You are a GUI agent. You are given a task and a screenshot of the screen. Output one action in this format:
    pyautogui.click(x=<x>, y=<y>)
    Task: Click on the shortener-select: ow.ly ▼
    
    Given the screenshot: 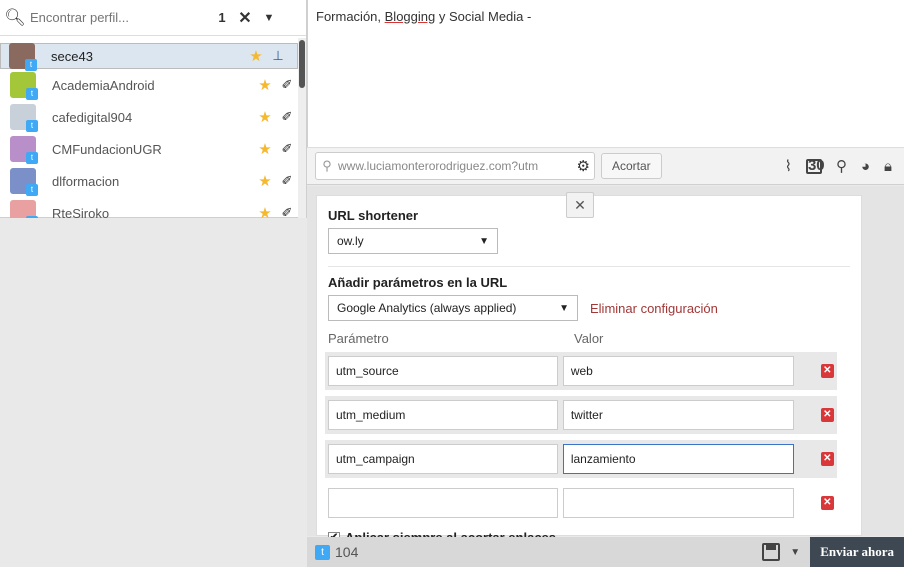 What is the action you would take?
    pyautogui.click(x=413, y=241)
    